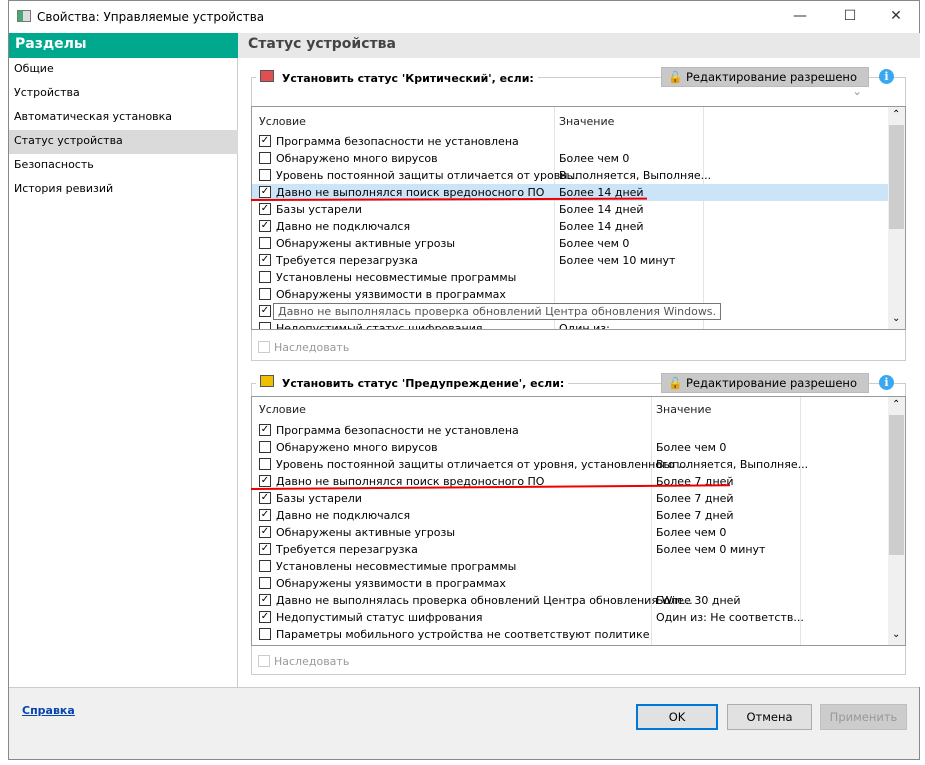 Image resolution: width=925 pixels, height=765 pixels. What do you see at coordinates (617, 260) in the screenshot?
I see `condition-value: Более чем 10 минут` at bounding box center [617, 260].